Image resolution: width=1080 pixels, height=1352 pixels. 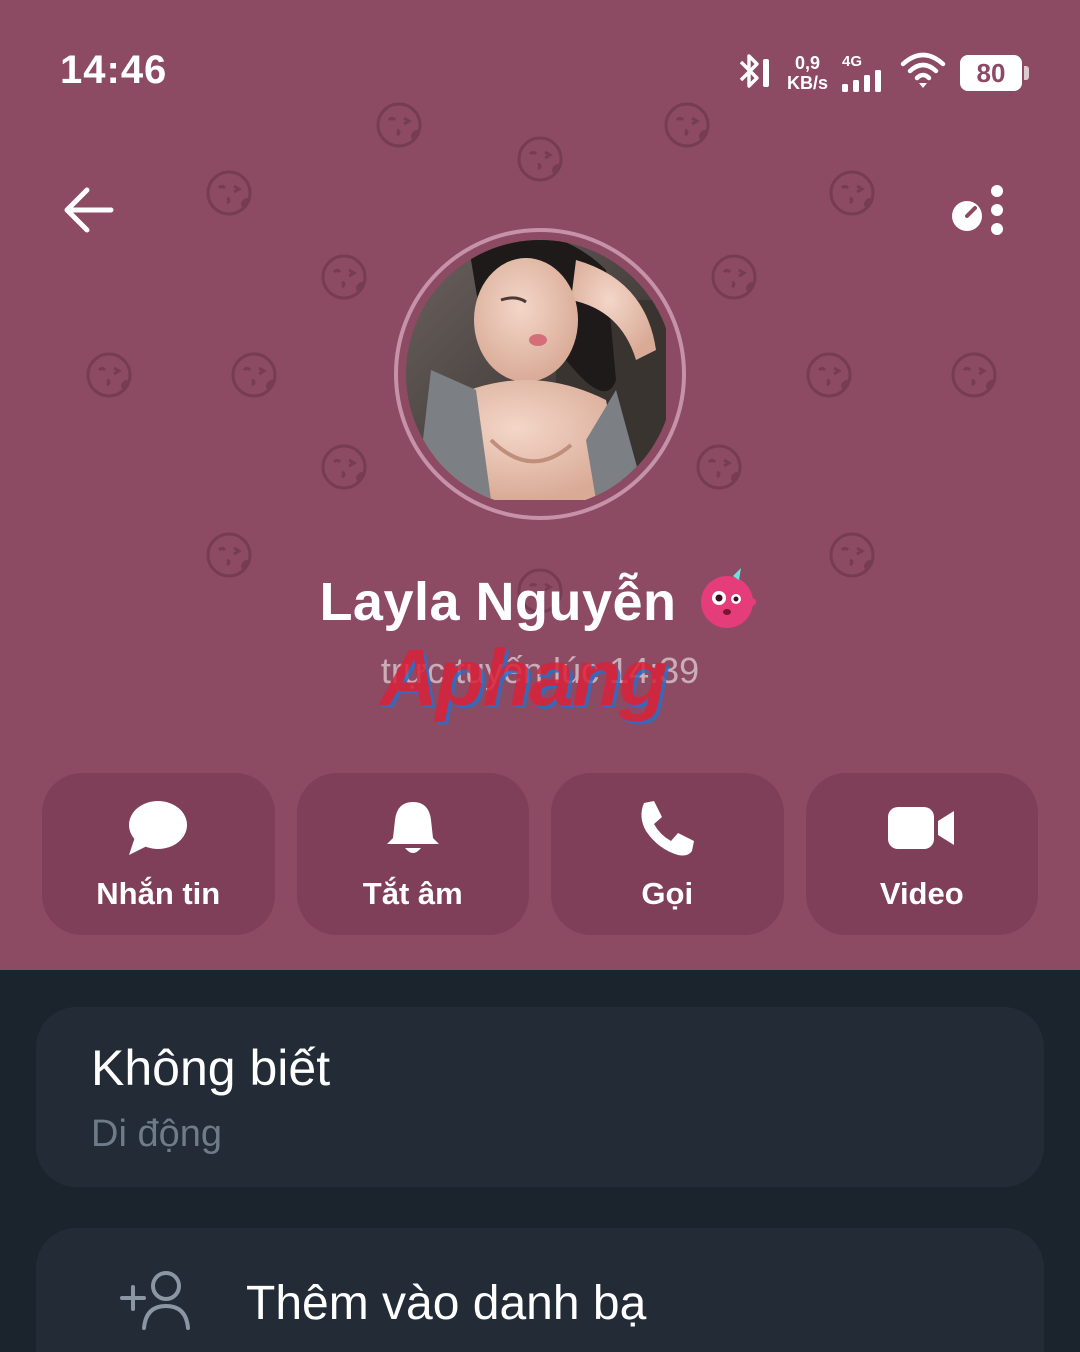 I want to click on message-button: Nhắn tin, so click(x=158, y=854).